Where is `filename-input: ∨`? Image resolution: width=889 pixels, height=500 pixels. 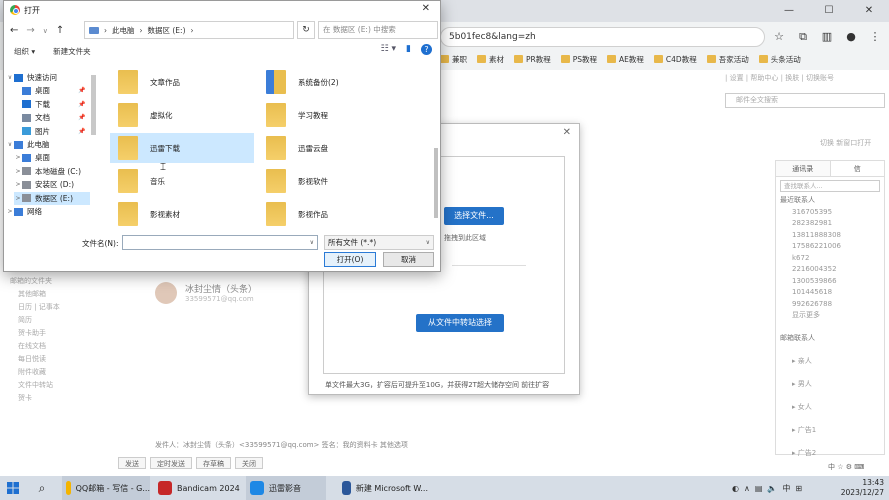 filename-input: ∨ is located at coordinates (220, 242).